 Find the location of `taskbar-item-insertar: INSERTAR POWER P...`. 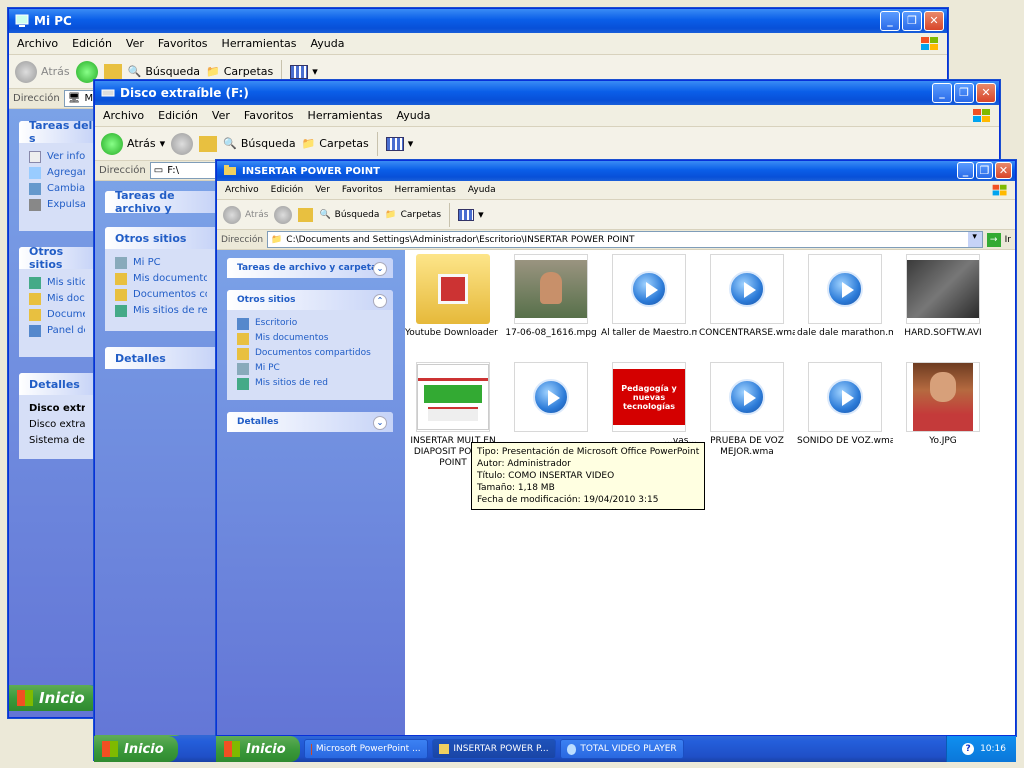

taskbar-item-insertar: INSERTAR POWER P... is located at coordinates (493, 749).